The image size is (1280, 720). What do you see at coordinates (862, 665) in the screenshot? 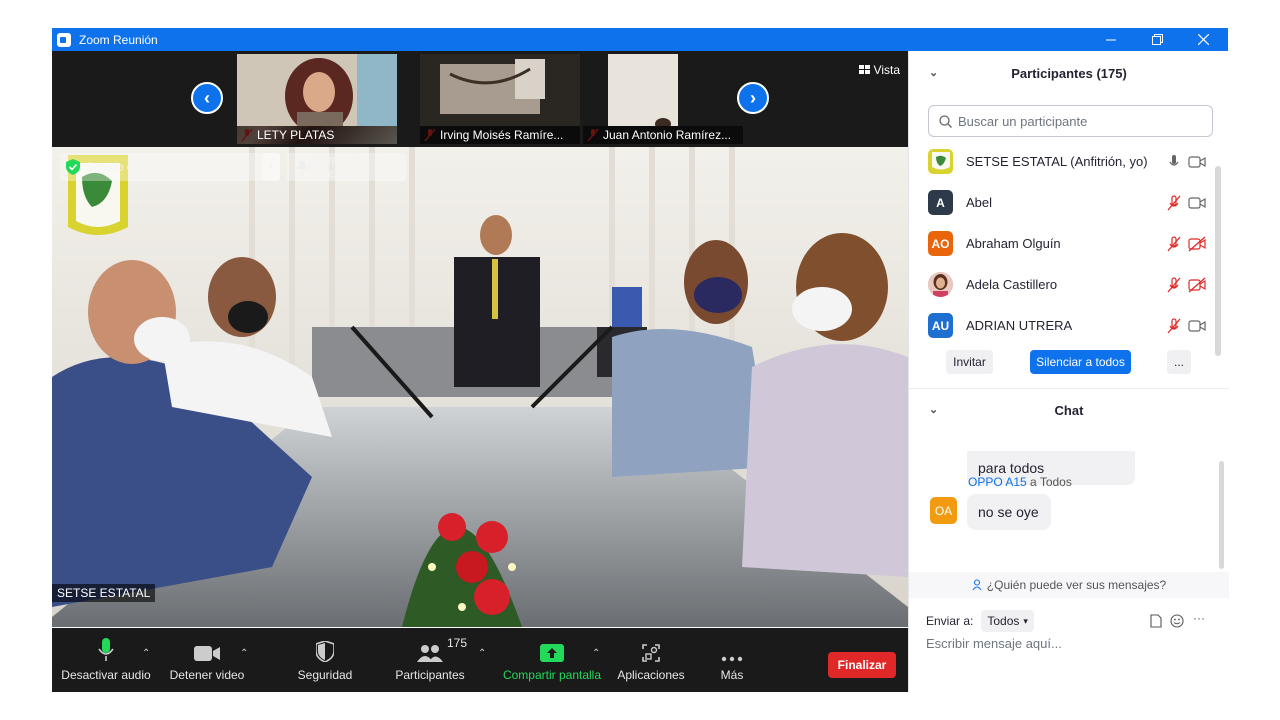
I see `end-meeting-button: Finalizar` at bounding box center [862, 665].